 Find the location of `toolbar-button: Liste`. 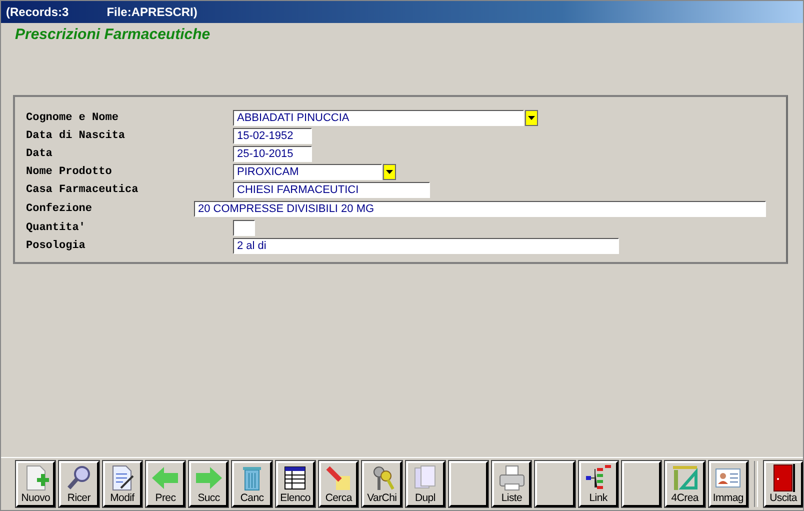

toolbar-button: Liste is located at coordinates (512, 484).